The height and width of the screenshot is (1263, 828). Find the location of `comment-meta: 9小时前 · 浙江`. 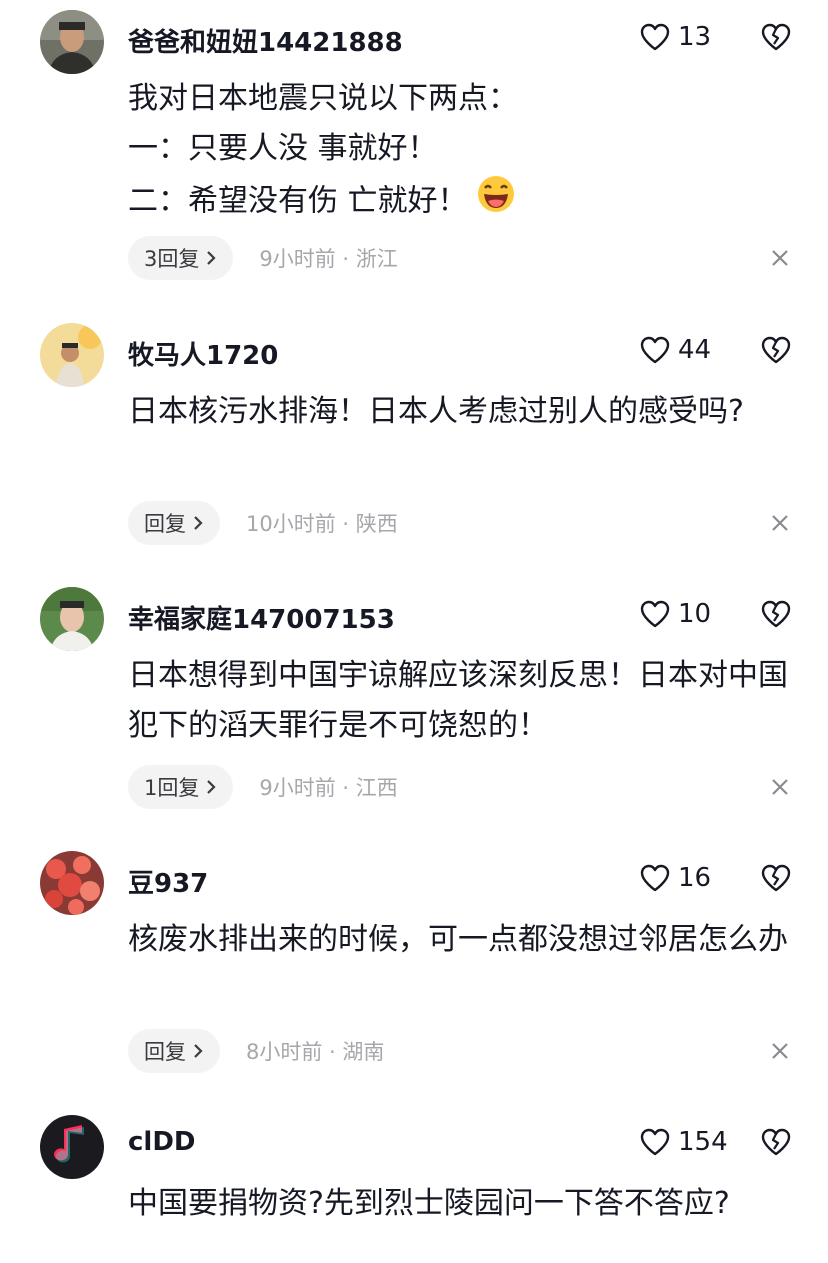

comment-meta: 9小时前 · 浙江 is located at coordinates (328, 258).